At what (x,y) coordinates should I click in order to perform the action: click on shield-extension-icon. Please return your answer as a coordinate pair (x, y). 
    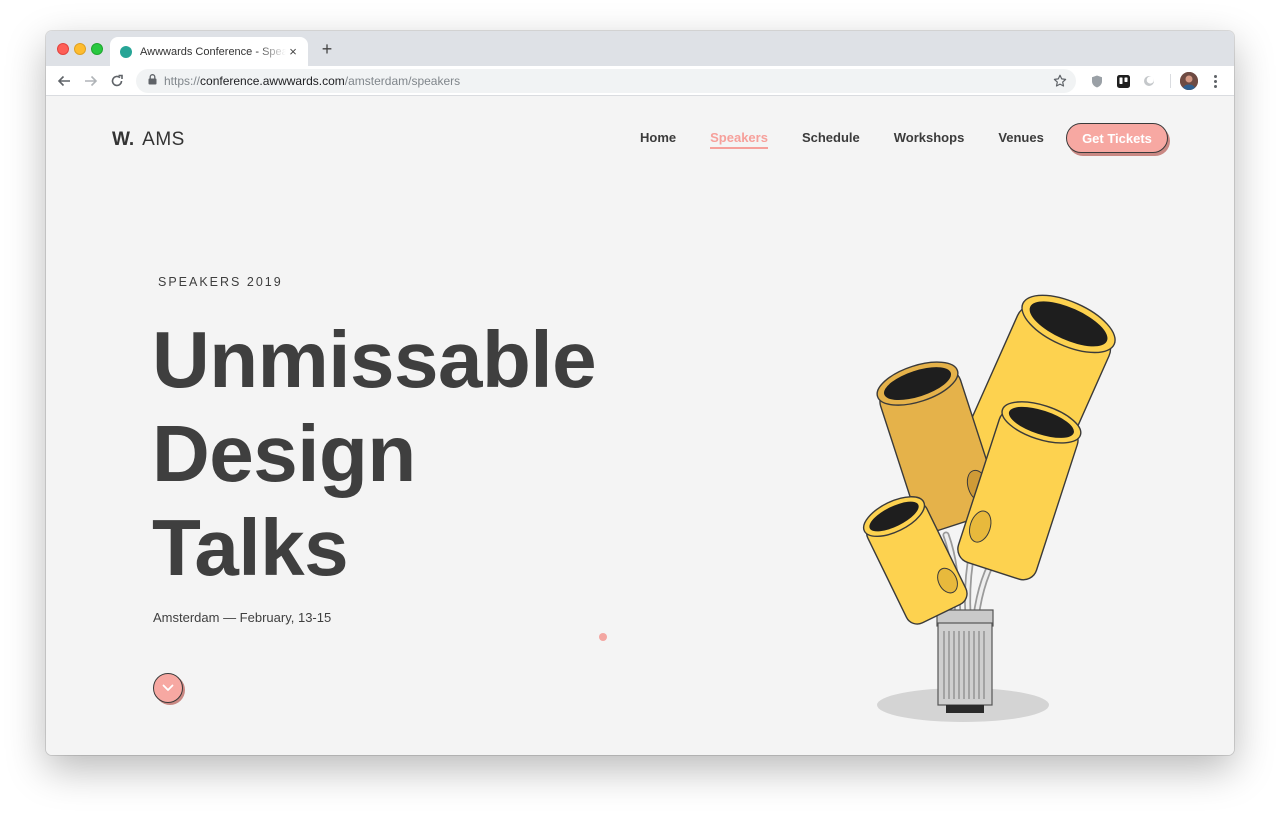
    Looking at the image, I should click on (1097, 81).